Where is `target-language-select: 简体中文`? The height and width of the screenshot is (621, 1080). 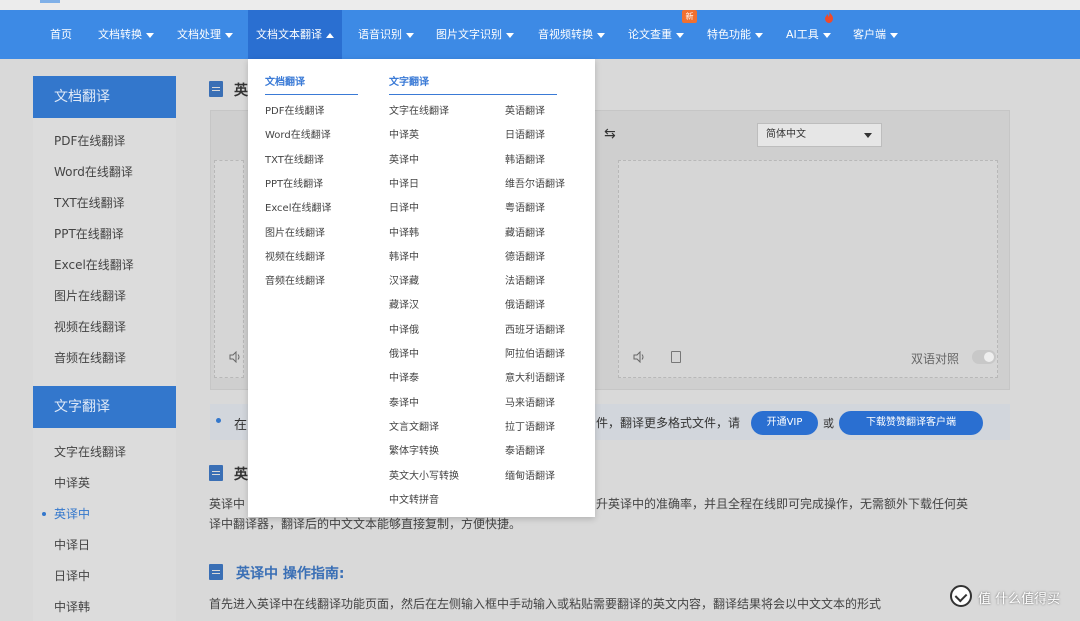
target-language-select: 简体中文 is located at coordinates (819, 135).